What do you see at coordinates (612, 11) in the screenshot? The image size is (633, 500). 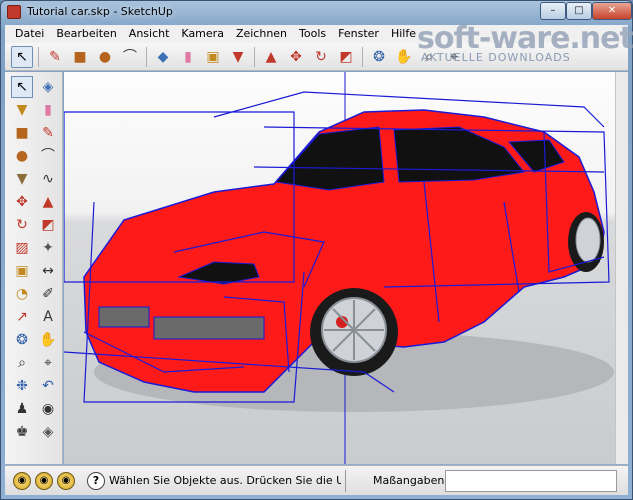 I see `close-button: ✕` at bounding box center [612, 11].